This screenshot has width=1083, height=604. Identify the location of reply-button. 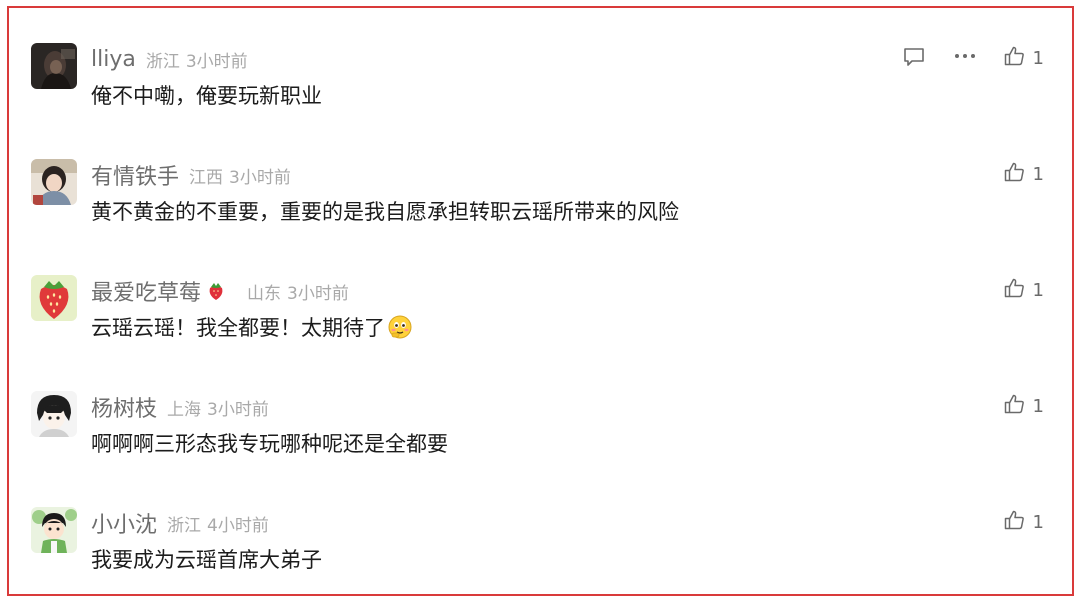
(914, 59).